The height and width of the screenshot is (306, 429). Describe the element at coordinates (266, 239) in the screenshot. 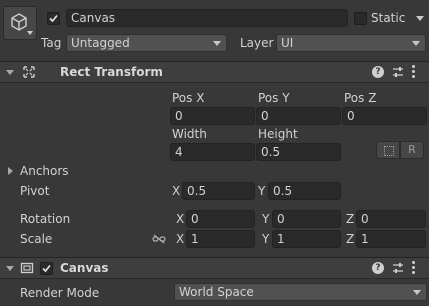

I see `scale-y-label: Y` at that location.